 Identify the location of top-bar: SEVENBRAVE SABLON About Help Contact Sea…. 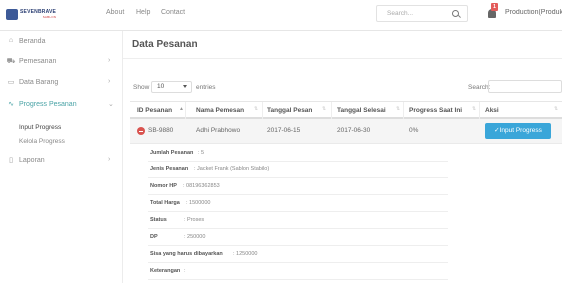
(281, 15).